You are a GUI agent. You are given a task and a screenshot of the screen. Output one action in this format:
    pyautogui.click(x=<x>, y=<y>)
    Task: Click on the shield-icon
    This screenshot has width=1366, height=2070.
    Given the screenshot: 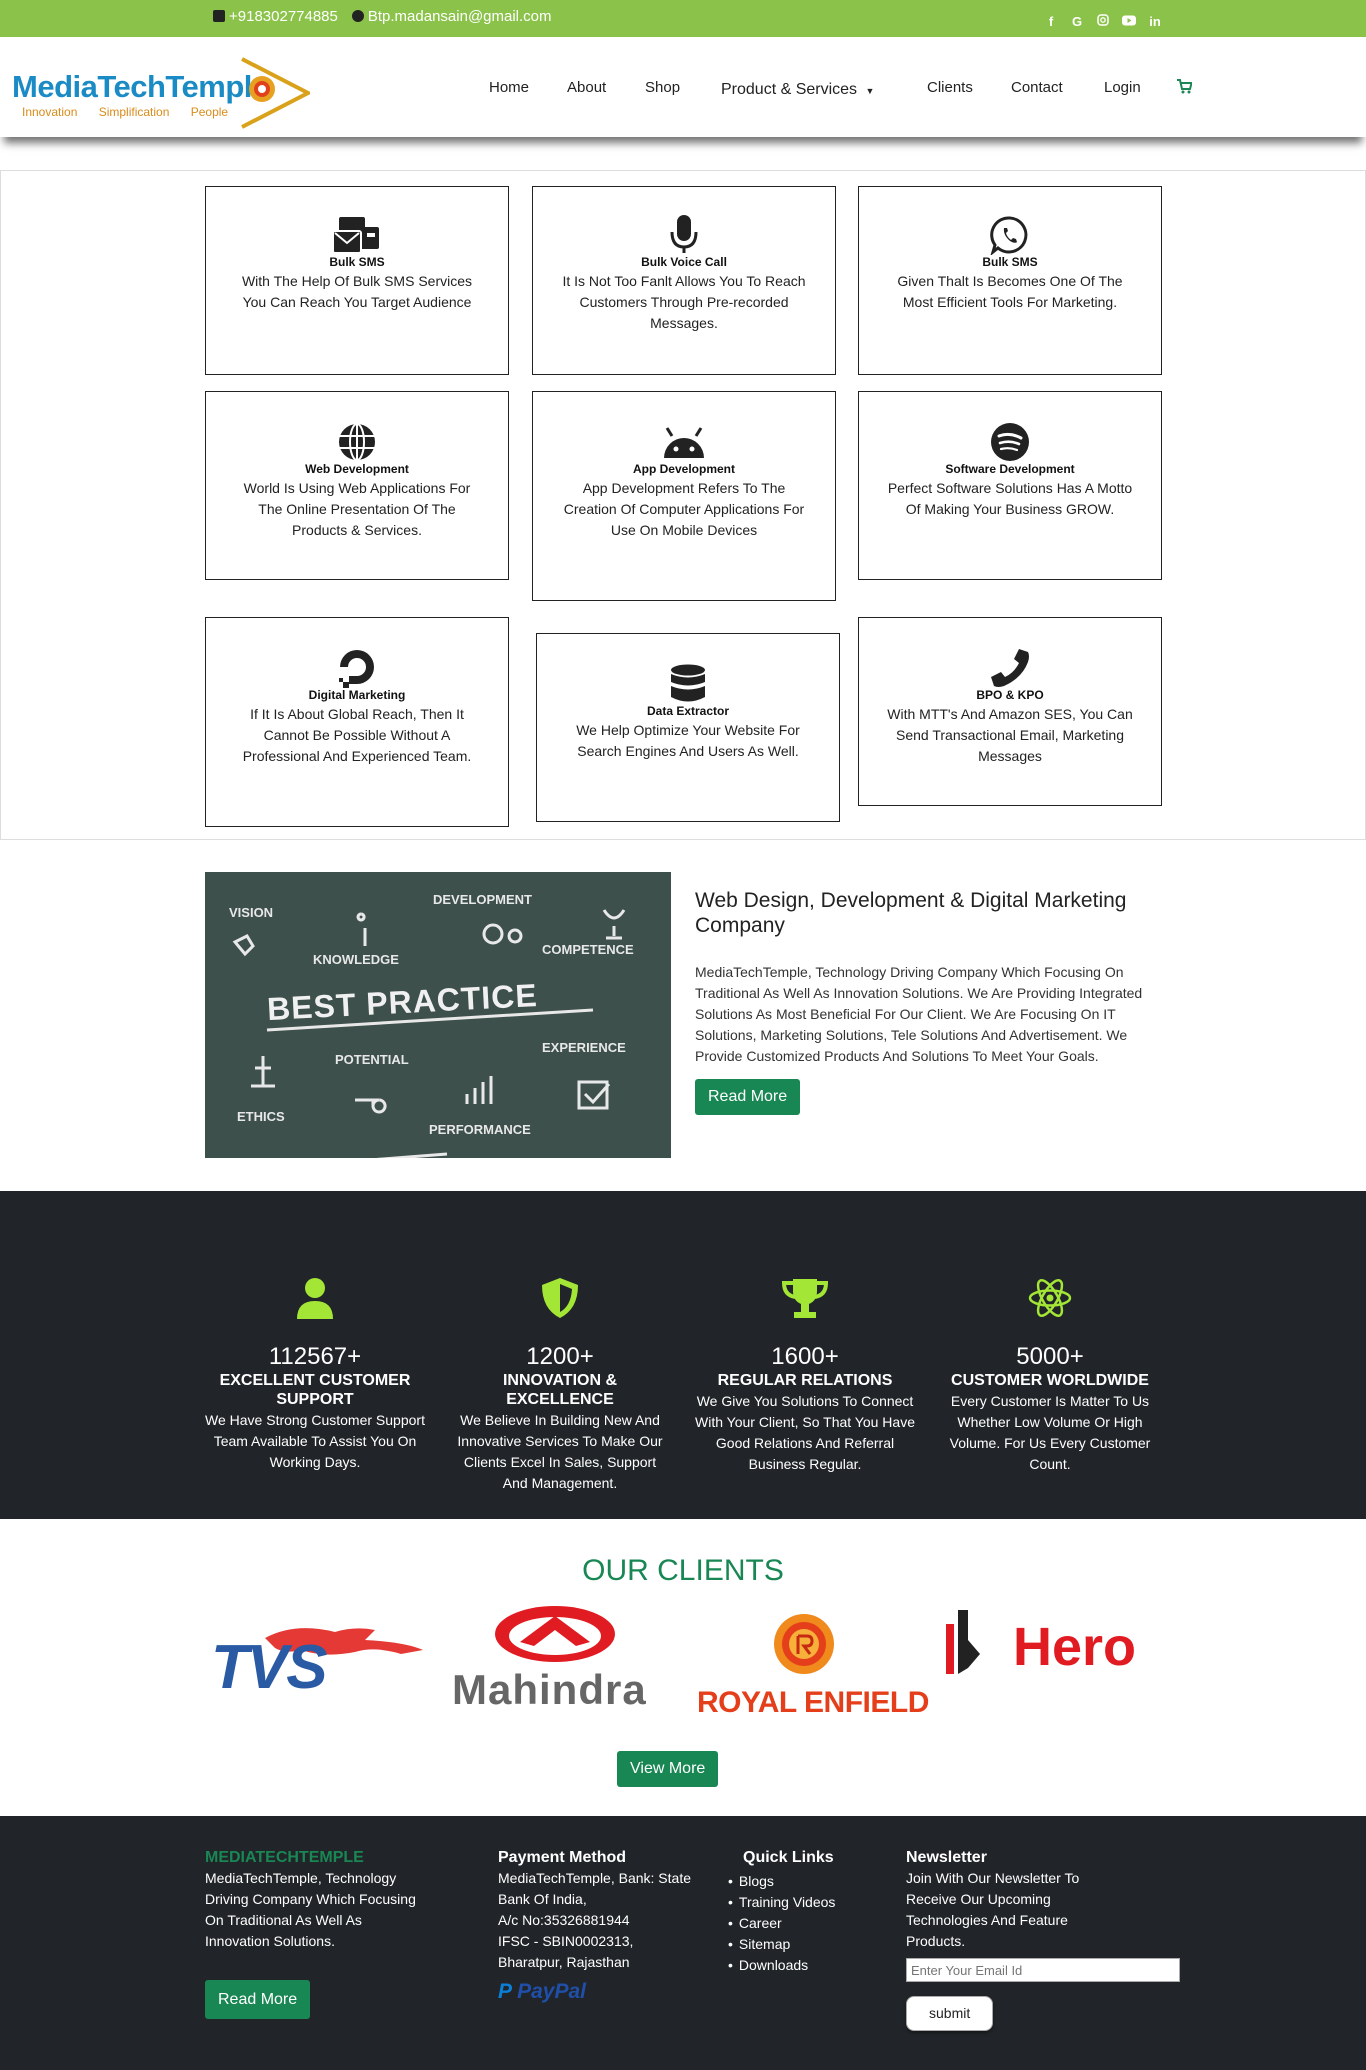 What is the action you would take?
    pyautogui.click(x=560, y=1299)
    